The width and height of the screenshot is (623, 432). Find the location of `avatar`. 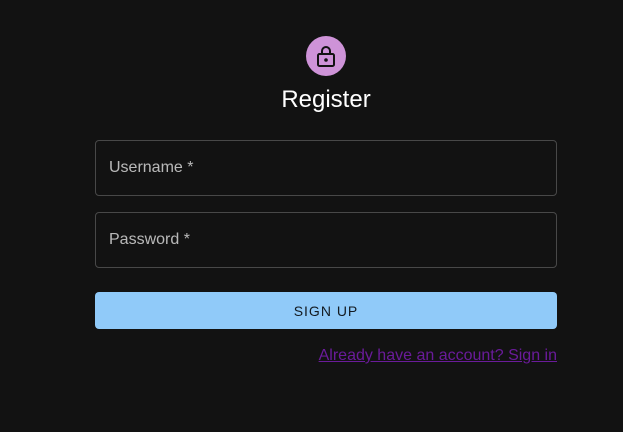

avatar is located at coordinates (326, 56).